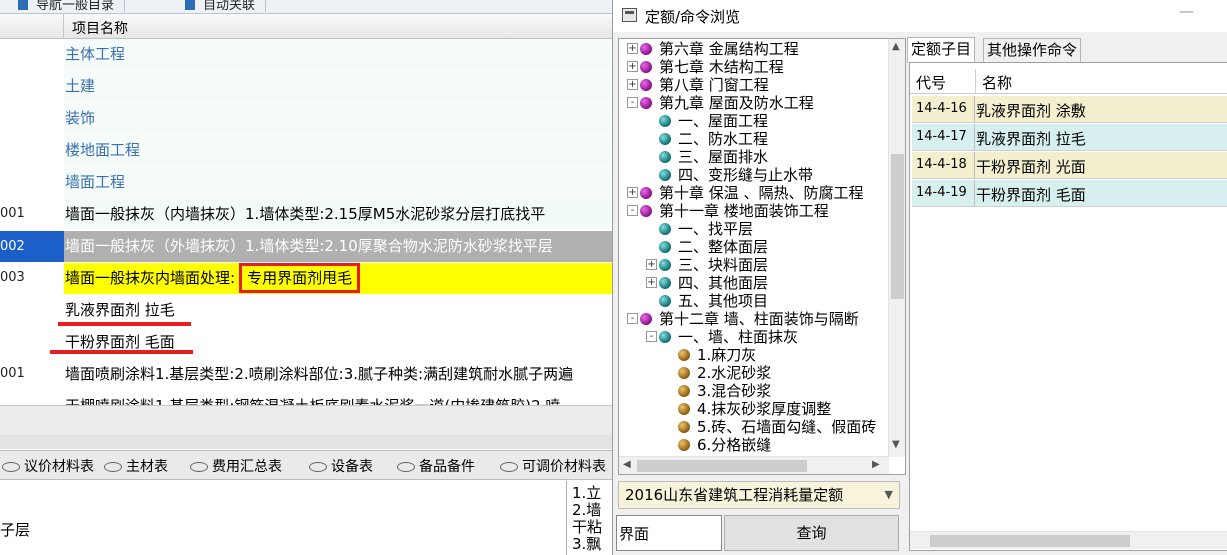 This screenshot has height=555, width=1227. I want to click on tree-node: 二、整体面层, so click(713, 247).